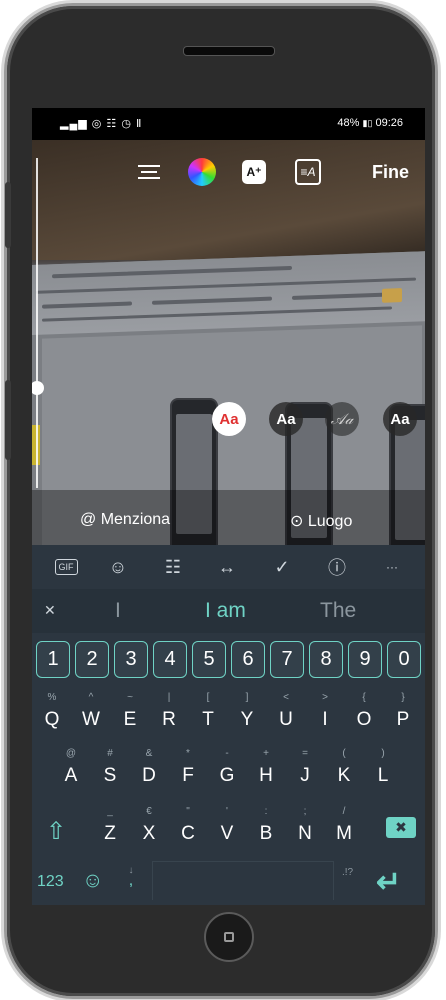 The image size is (446, 1000). I want to click on key-q: % Q, so click(52, 712).